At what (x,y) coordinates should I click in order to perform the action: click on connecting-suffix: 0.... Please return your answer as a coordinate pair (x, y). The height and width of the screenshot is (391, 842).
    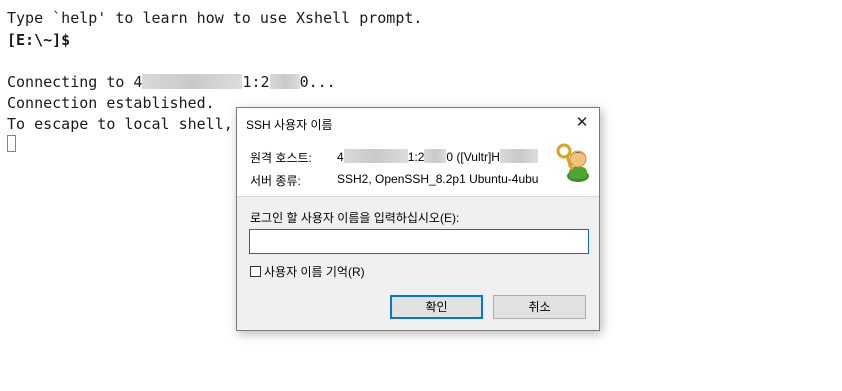
    Looking at the image, I should click on (317, 82).